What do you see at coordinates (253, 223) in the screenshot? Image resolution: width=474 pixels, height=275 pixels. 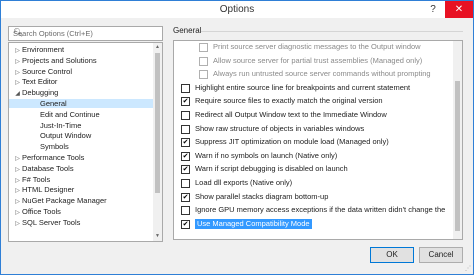 I see `option-label: Use Managed Compatibility Mode` at bounding box center [253, 223].